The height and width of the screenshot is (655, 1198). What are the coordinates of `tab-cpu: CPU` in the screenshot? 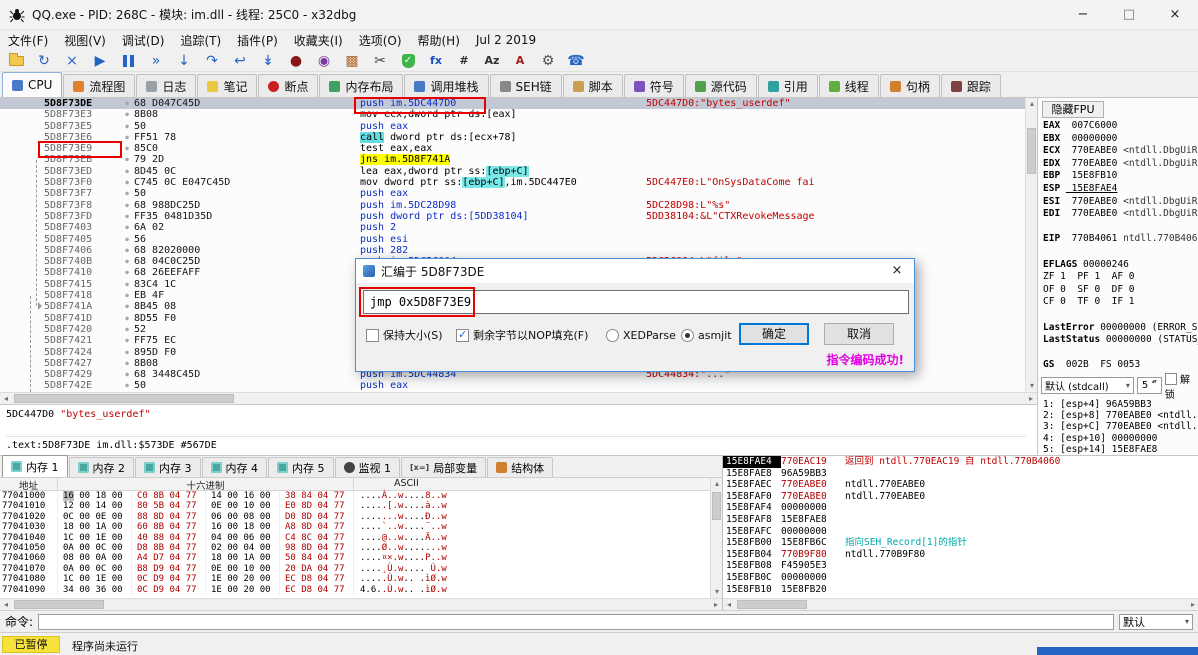 It's located at (32, 84).